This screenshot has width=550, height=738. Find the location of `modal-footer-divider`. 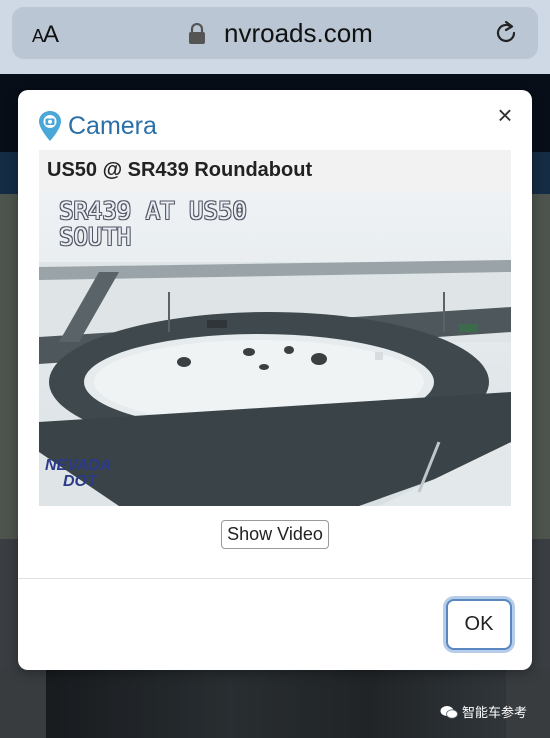

modal-footer-divider is located at coordinates (275, 578).